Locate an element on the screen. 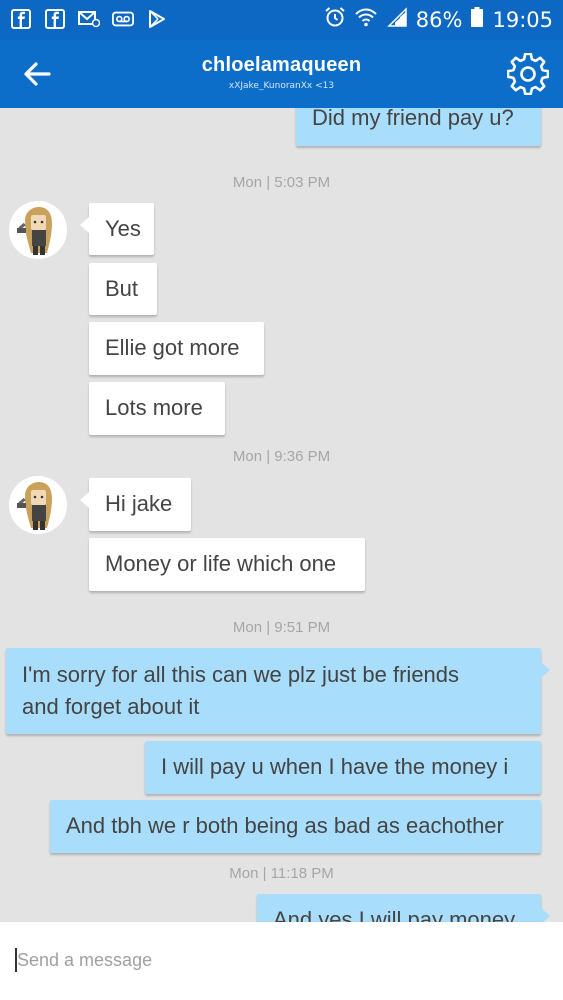  message-composer is located at coordinates (281, 961).